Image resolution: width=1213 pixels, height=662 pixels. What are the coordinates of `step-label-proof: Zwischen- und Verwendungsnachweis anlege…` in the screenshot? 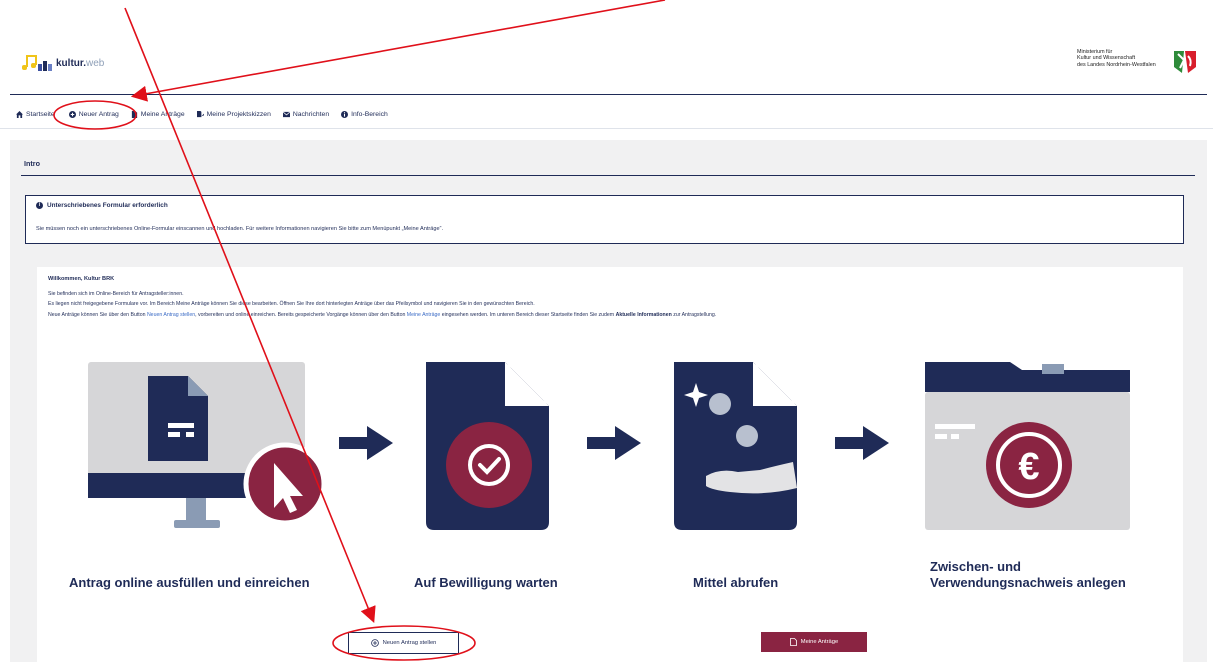 It's located at (1028, 575).